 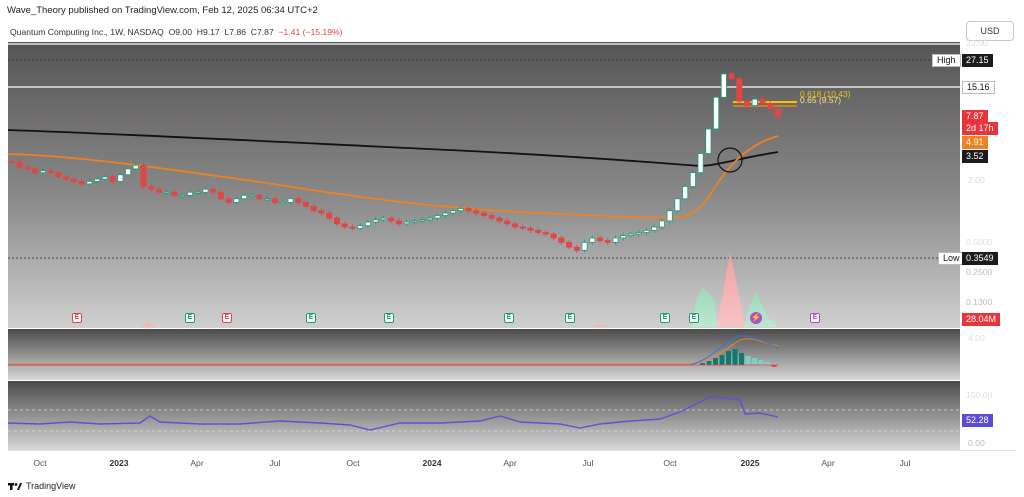 I want to click on level-15-tag: 15.16, so click(x=978, y=87).